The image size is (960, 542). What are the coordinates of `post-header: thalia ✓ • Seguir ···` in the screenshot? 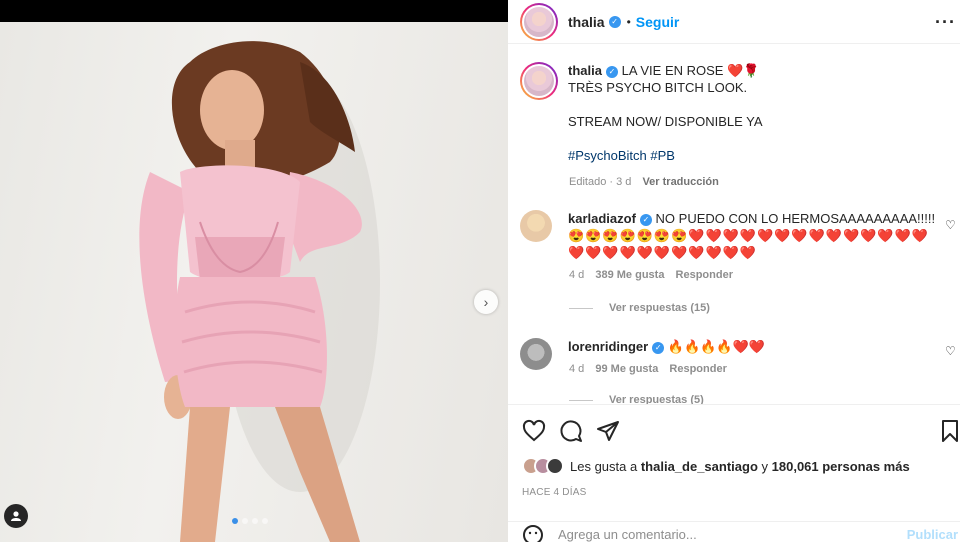 It's located at (734, 22).